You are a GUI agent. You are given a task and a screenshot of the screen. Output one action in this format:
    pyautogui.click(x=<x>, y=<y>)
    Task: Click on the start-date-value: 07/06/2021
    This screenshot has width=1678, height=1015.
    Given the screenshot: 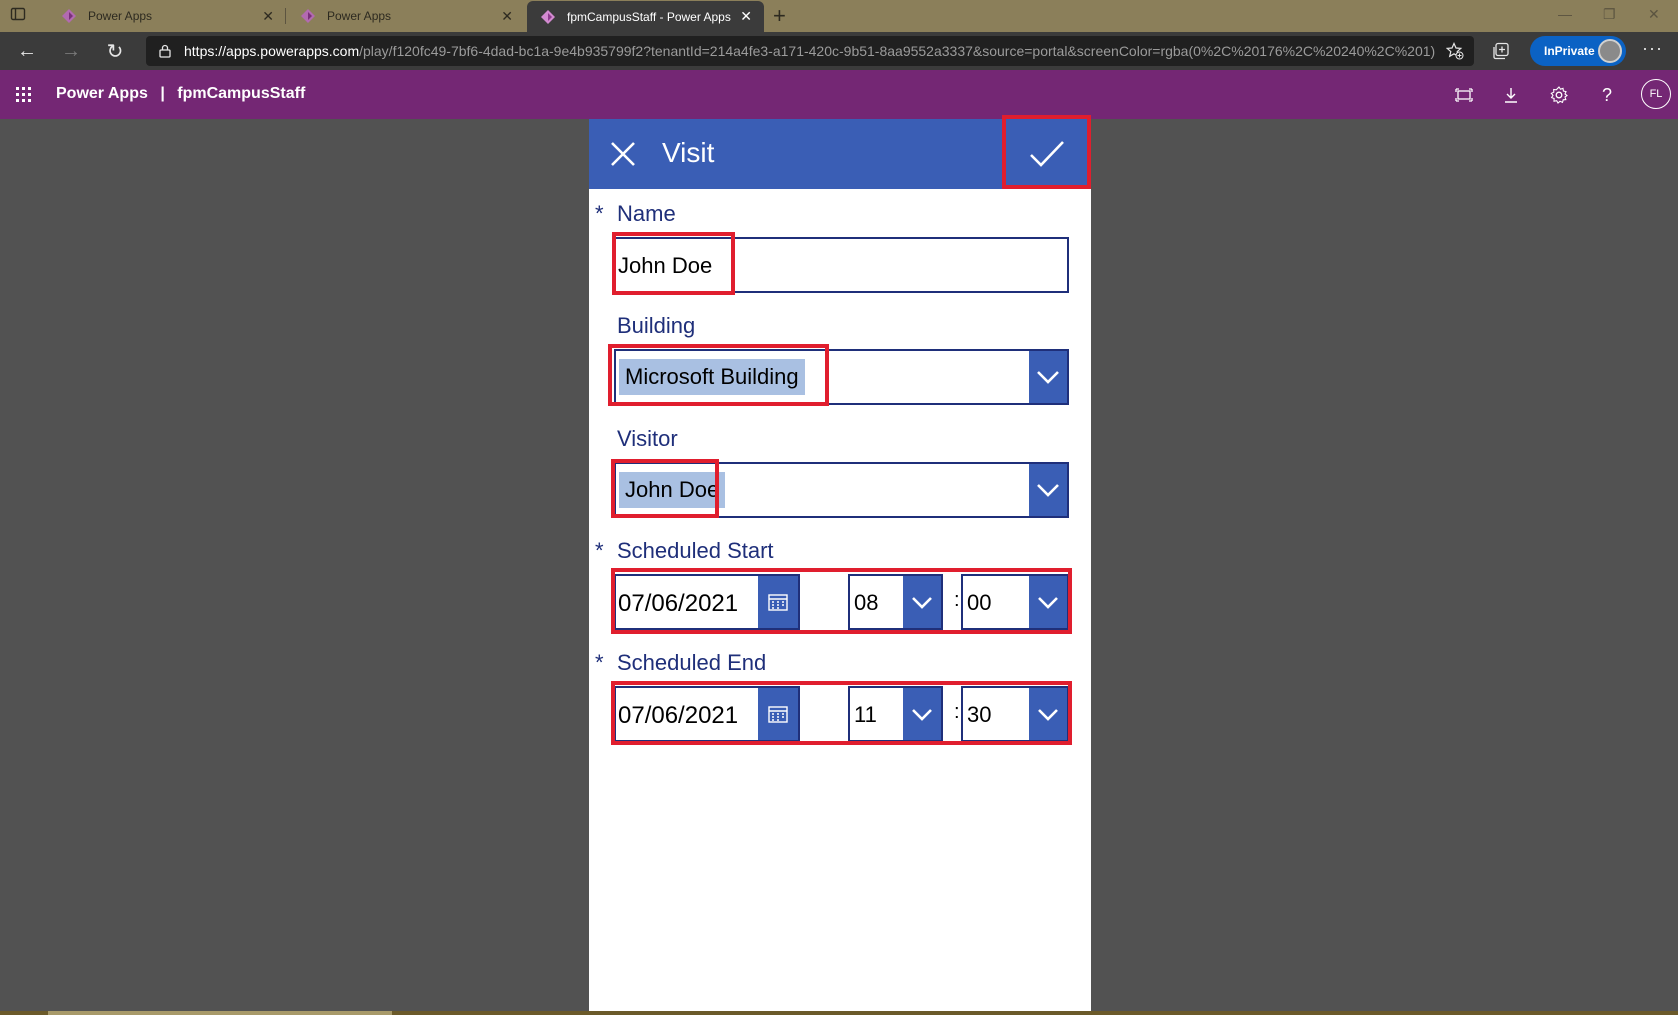 What is the action you would take?
    pyautogui.click(x=678, y=603)
    